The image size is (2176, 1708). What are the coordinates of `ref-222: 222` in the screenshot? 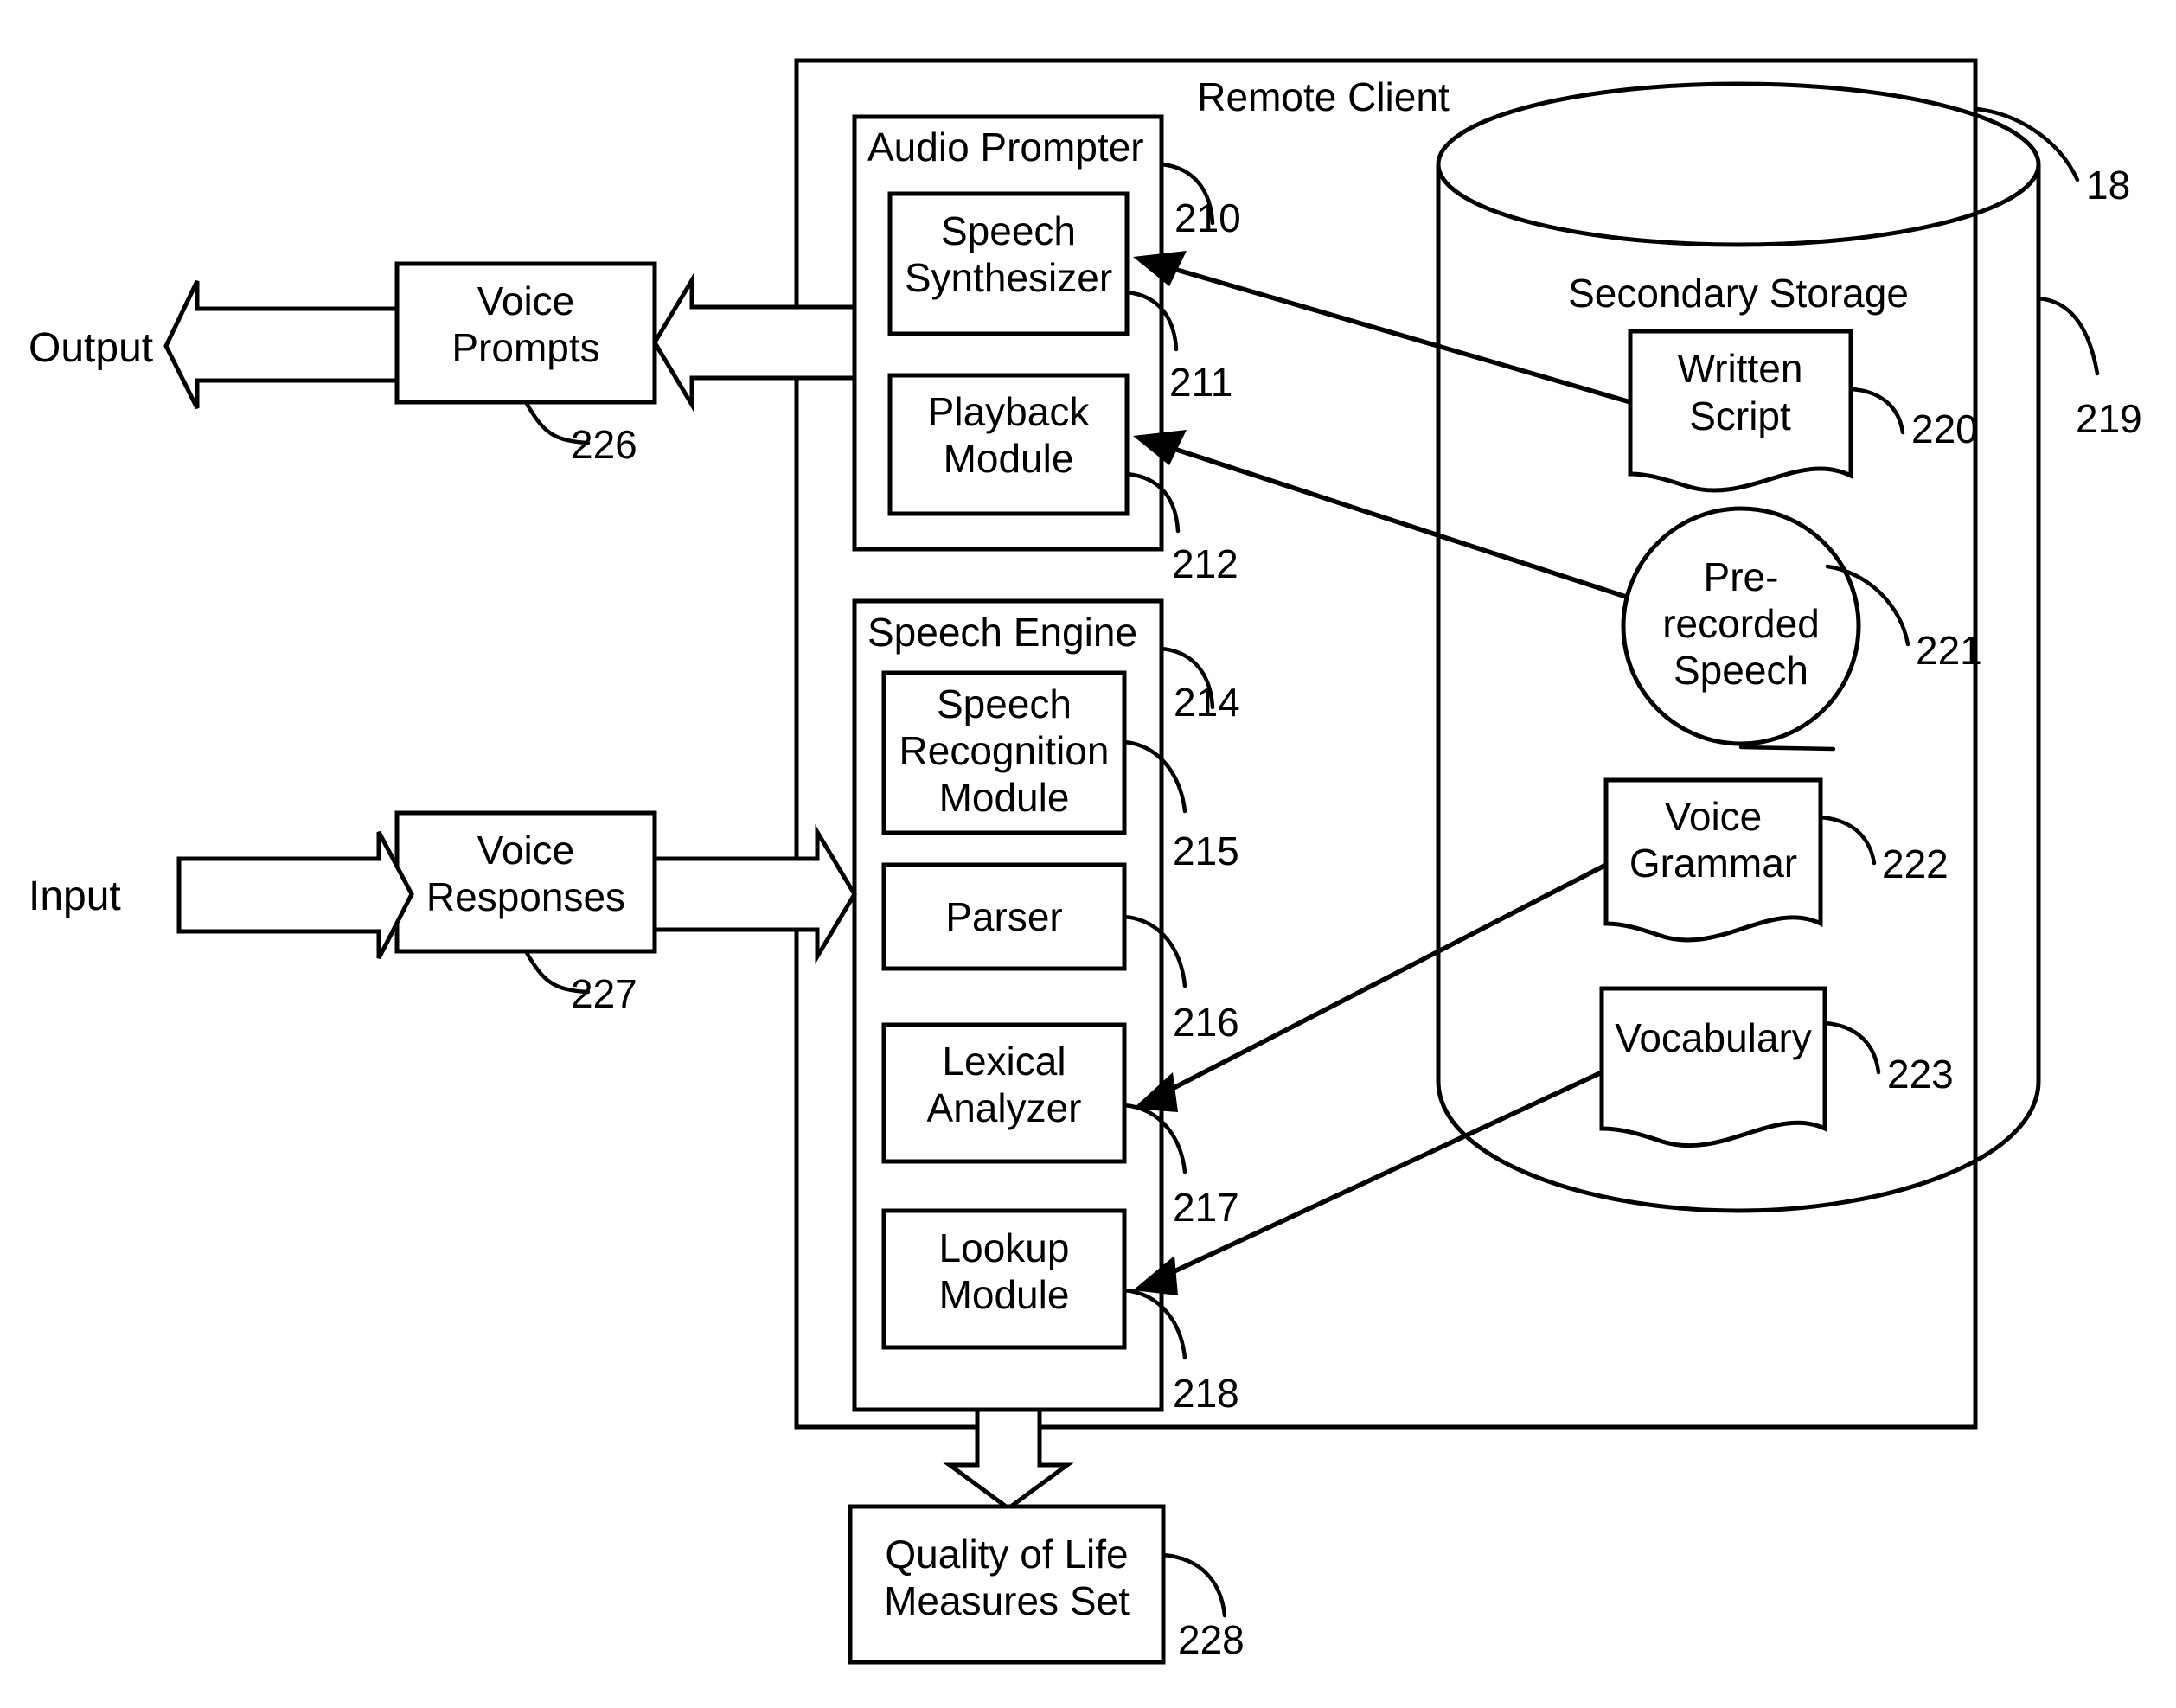 It's located at (1915, 863).